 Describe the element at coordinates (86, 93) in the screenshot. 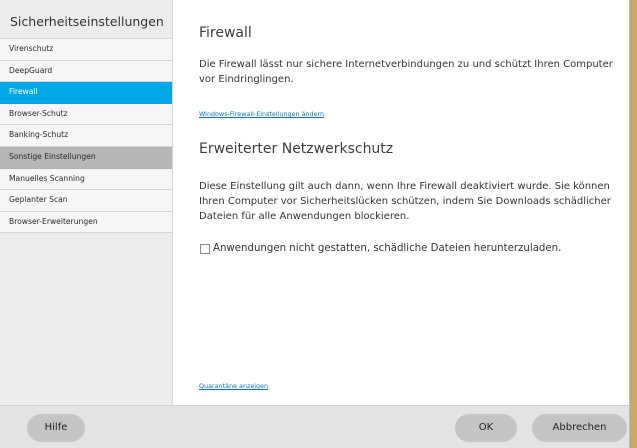

I see `sidebar-item-firewall: Firewall` at that location.